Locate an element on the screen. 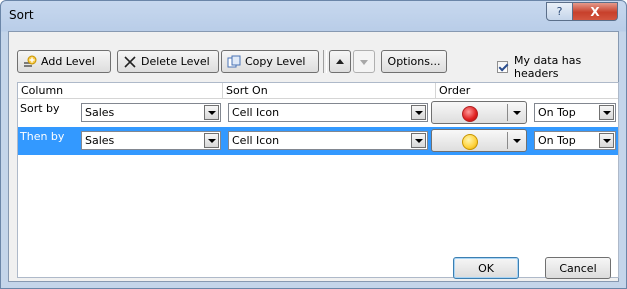 The height and width of the screenshot is (289, 627). close-button: X is located at coordinates (595, 11).